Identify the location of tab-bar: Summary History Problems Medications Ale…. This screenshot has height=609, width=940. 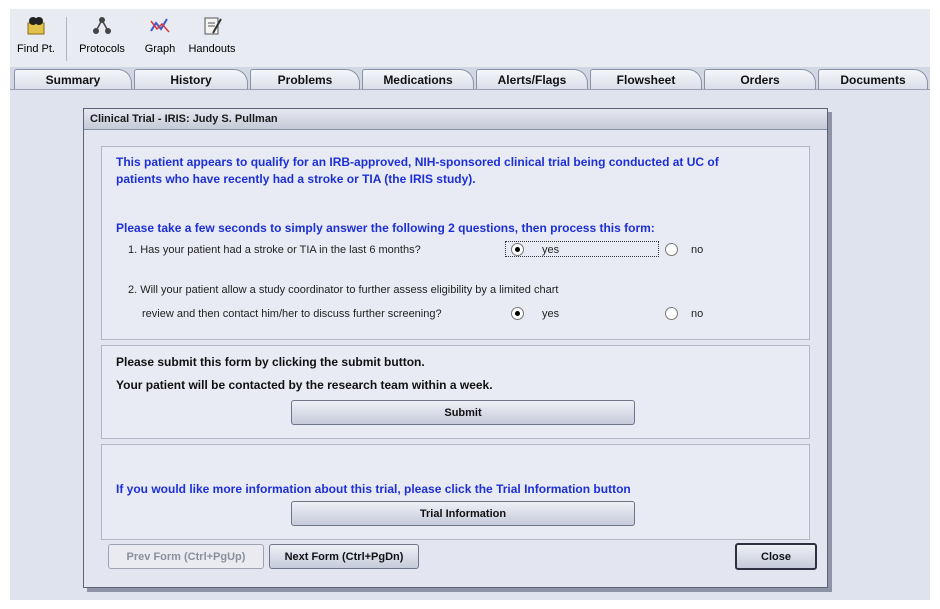
(470, 78).